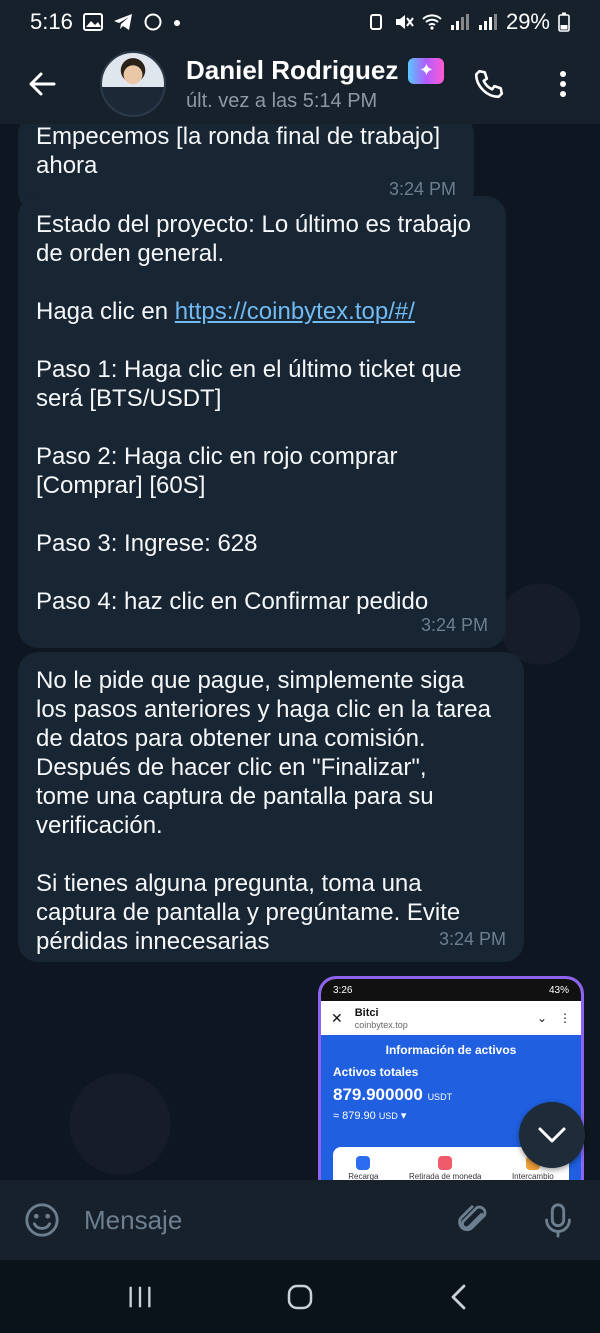 Image resolution: width=600 pixels, height=1333 pixels. I want to click on emoji-icon, so click(42, 1220).